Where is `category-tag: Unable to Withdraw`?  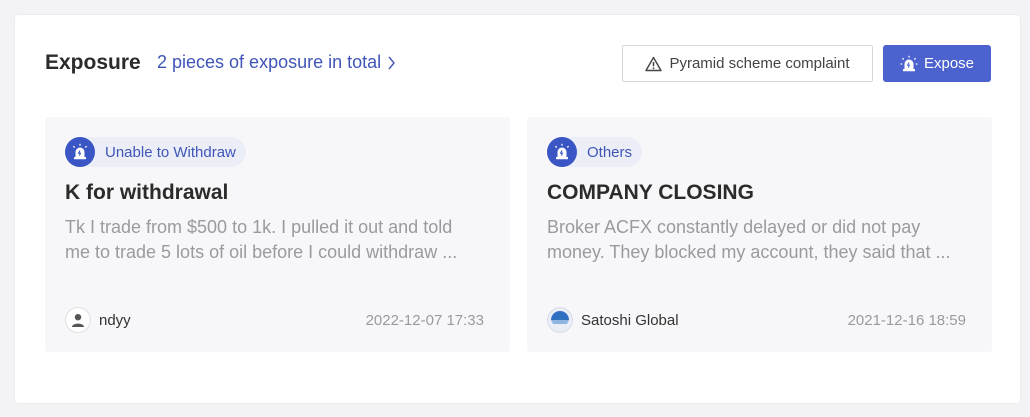 category-tag: Unable to Withdraw is located at coordinates (155, 152).